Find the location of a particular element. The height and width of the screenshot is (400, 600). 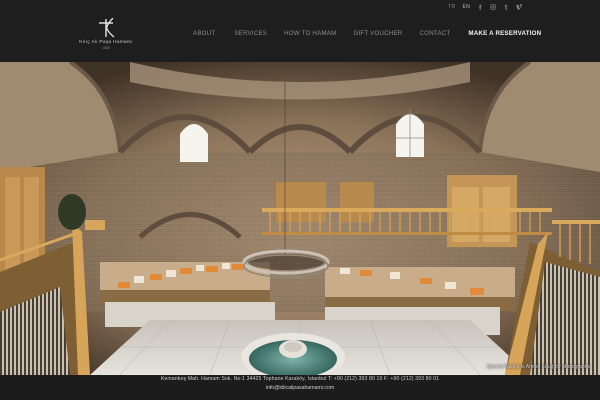

logo-k-icon is located at coordinates (107, 28).